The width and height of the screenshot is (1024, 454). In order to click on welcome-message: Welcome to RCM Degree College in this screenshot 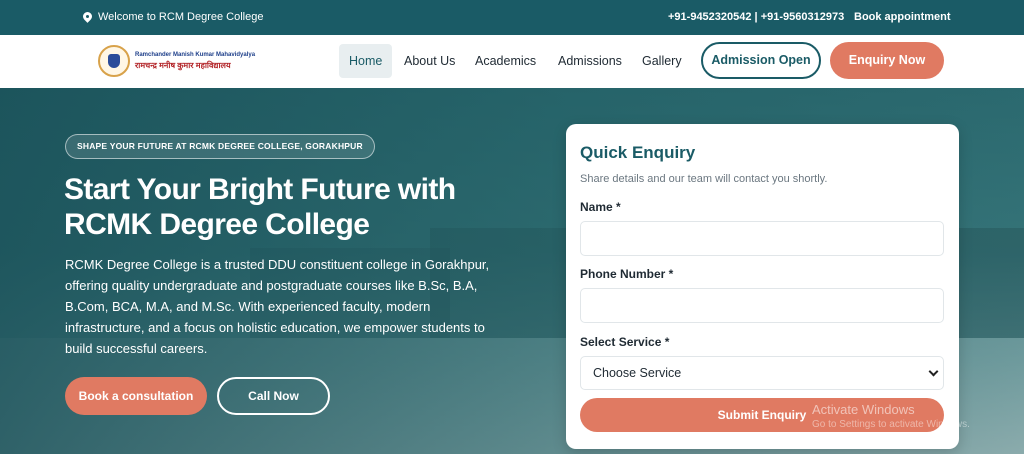, I will do `click(173, 17)`.